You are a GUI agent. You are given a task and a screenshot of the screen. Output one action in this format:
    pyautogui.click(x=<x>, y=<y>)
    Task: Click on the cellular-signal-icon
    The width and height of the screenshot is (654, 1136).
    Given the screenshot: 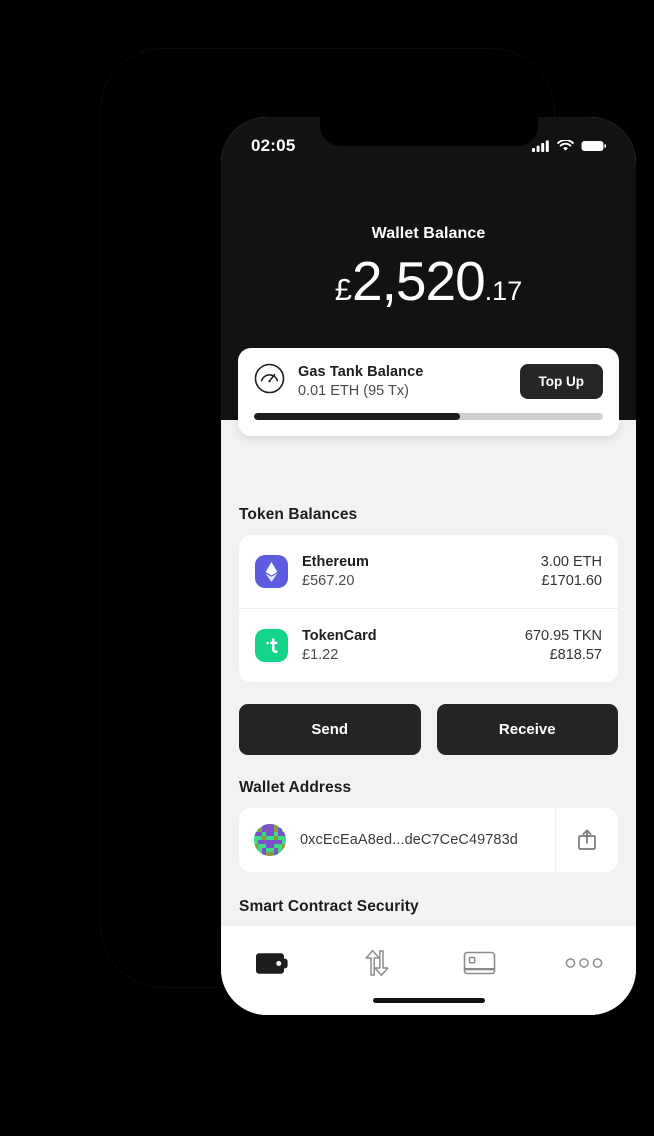 What is the action you would take?
    pyautogui.click(x=540, y=146)
    